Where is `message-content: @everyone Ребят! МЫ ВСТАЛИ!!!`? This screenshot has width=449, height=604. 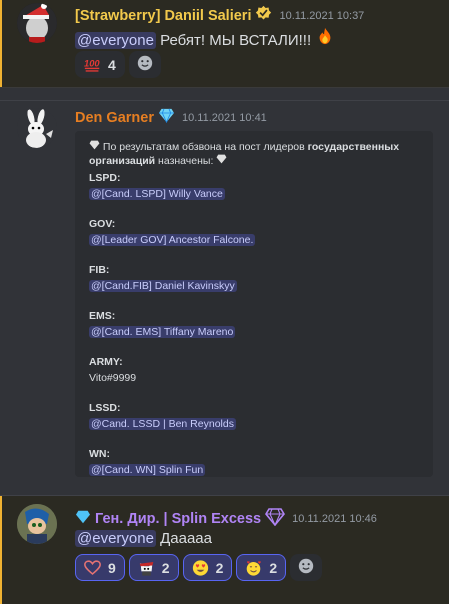
message-content: @everyone Ребят! МЫ ВСТАЛИ!!! is located at coordinates (205, 38).